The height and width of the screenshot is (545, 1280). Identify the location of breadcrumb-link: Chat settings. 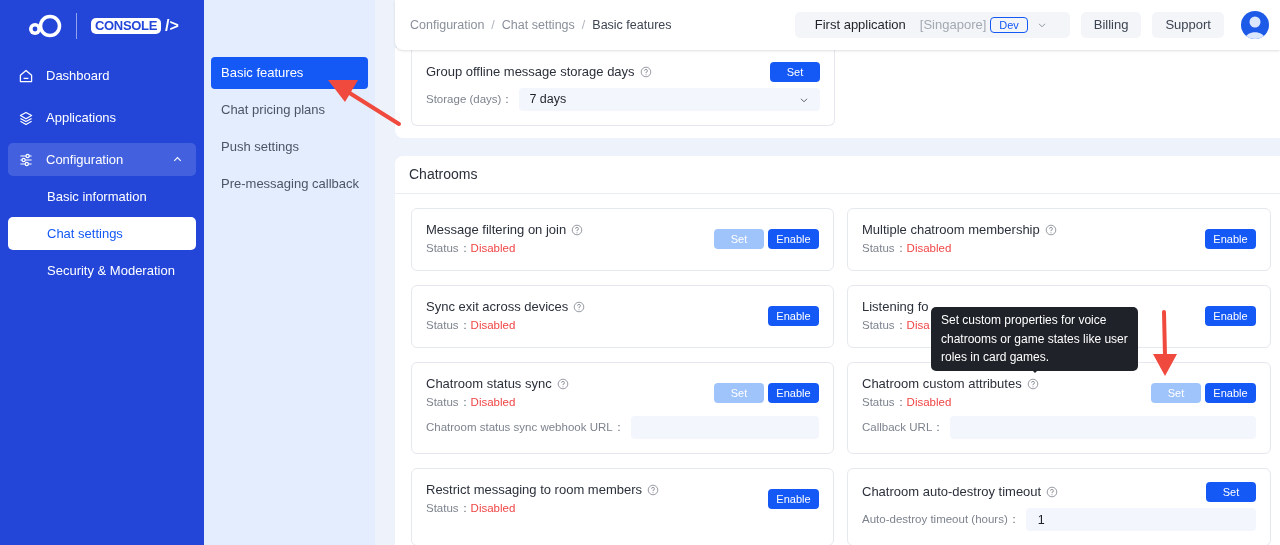
(538, 25).